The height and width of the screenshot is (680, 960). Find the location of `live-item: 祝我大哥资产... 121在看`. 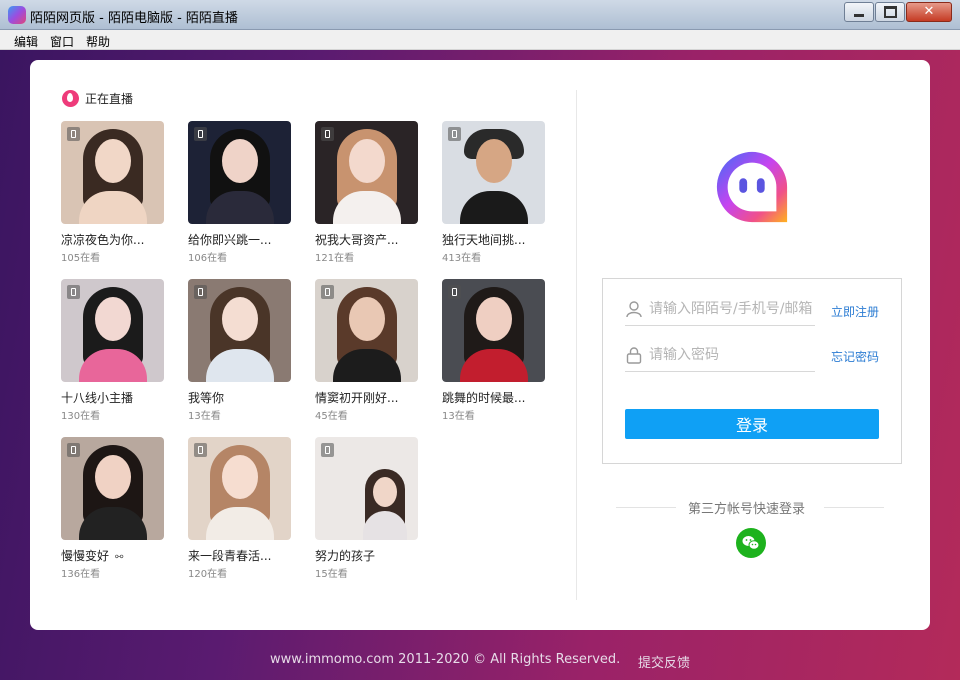

live-item: 祝我大哥资产... 121在看 is located at coordinates (370, 196).